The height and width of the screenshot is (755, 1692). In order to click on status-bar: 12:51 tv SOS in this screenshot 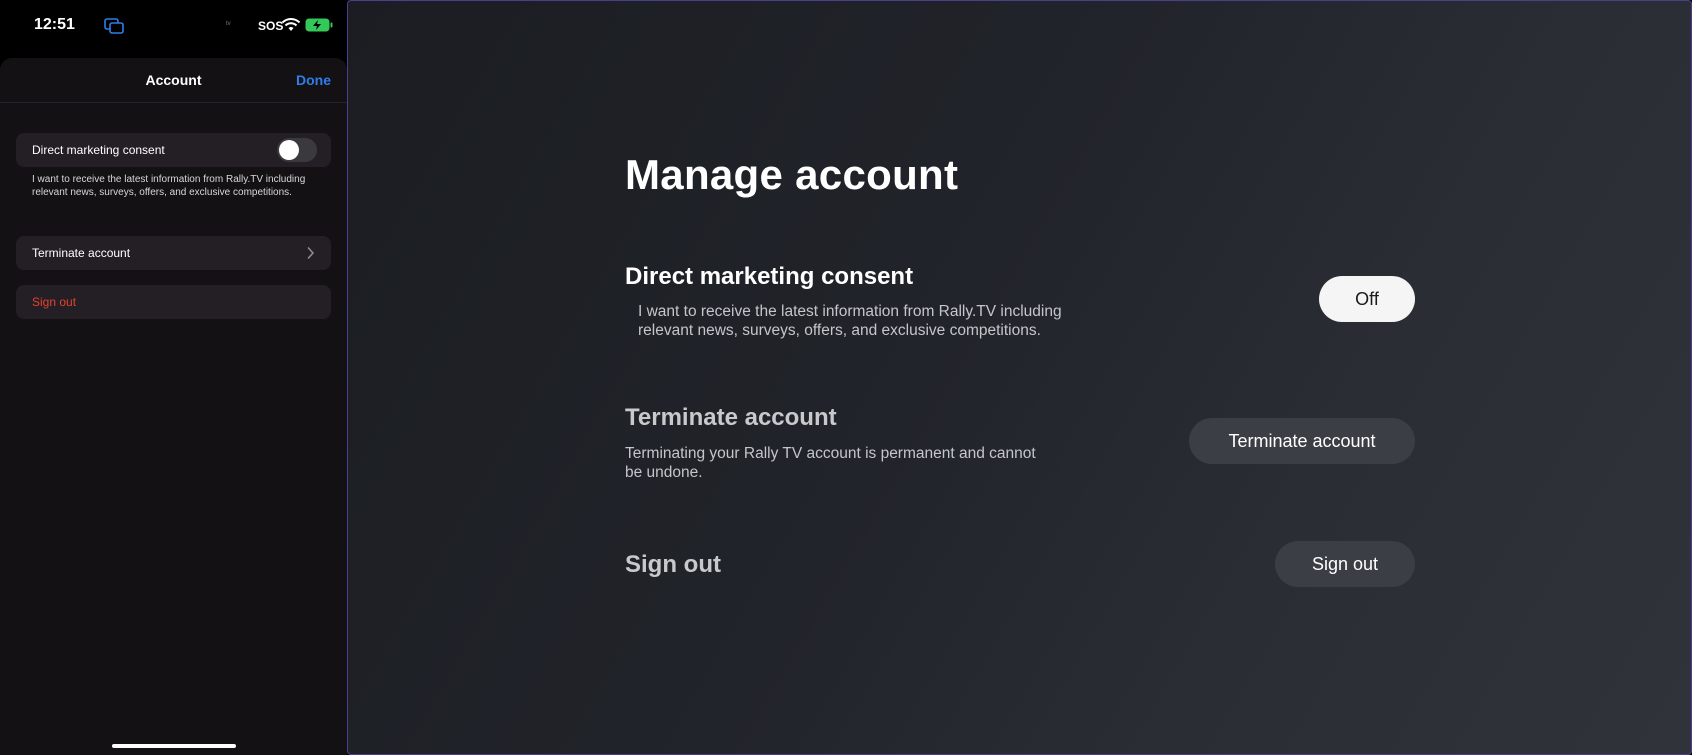, I will do `click(173, 26)`.